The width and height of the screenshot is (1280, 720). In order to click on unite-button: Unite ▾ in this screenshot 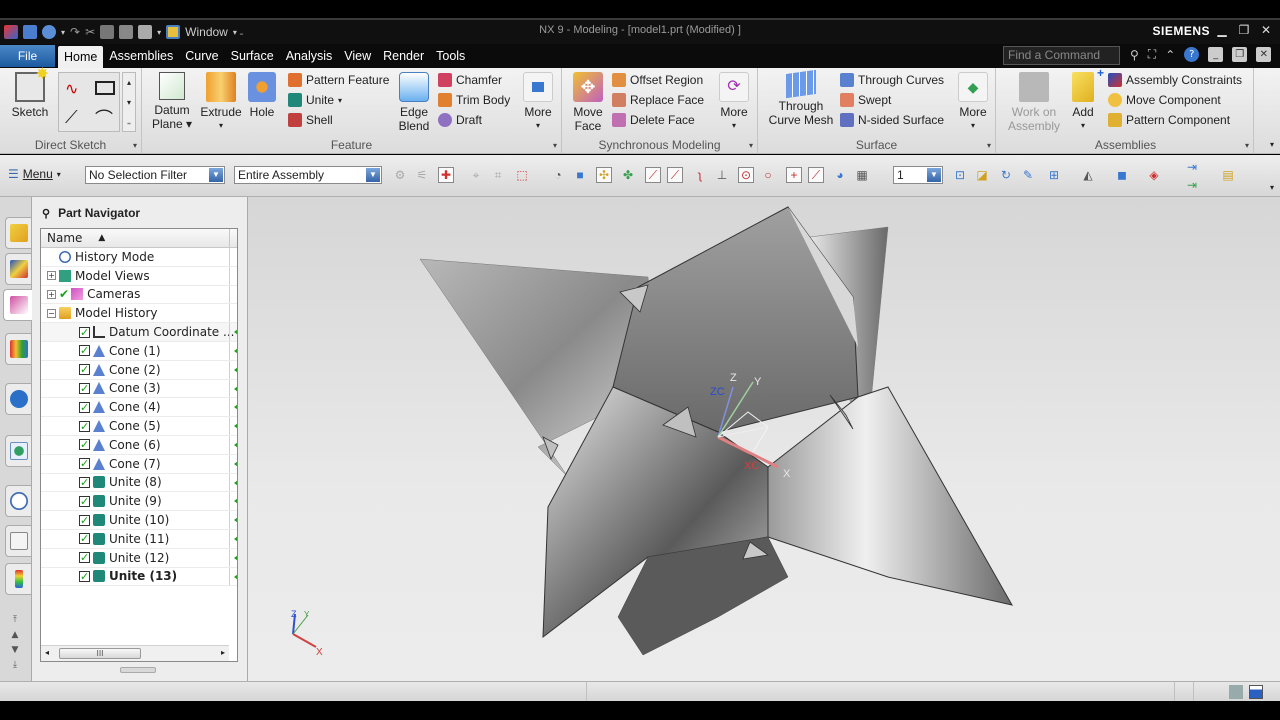, I will do `click(315, 100)`.